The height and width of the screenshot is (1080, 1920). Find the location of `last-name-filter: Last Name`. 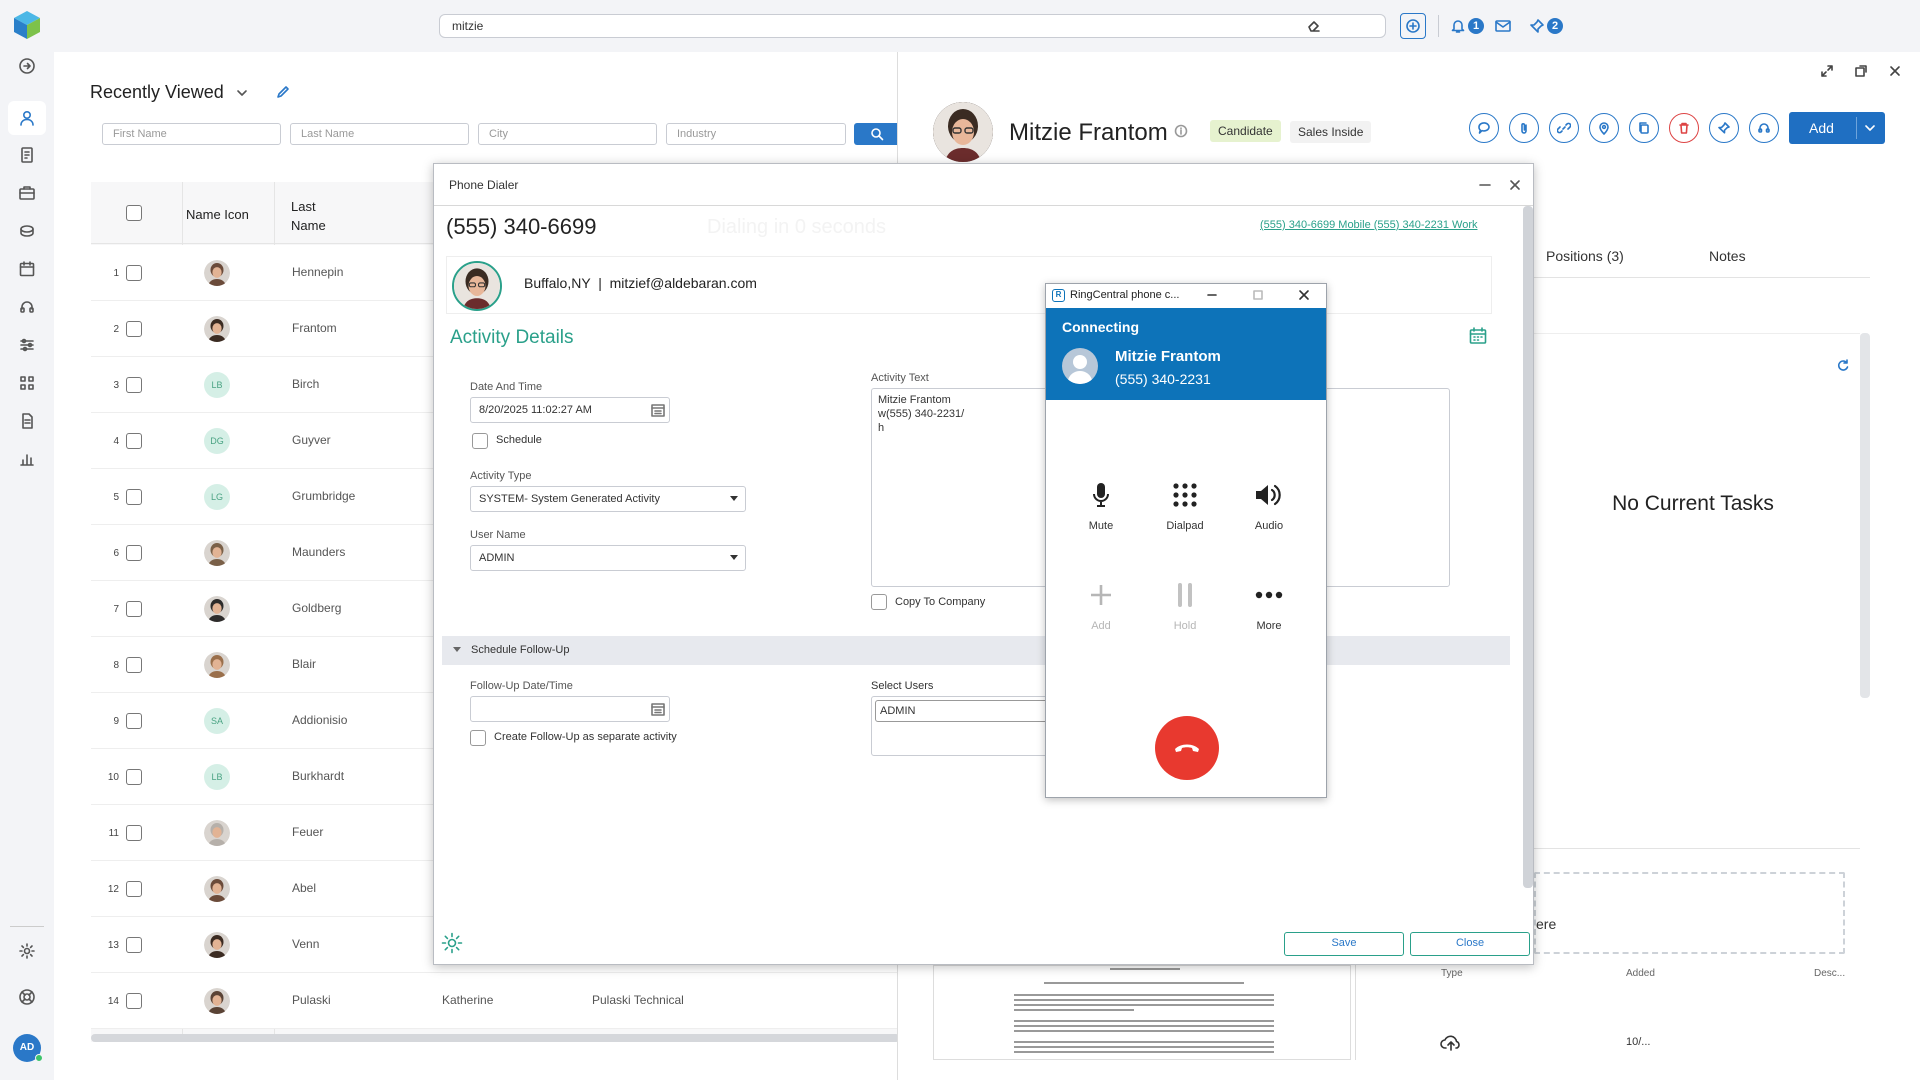

last-name-filter: Last Name is located at coordinates (379, 134).